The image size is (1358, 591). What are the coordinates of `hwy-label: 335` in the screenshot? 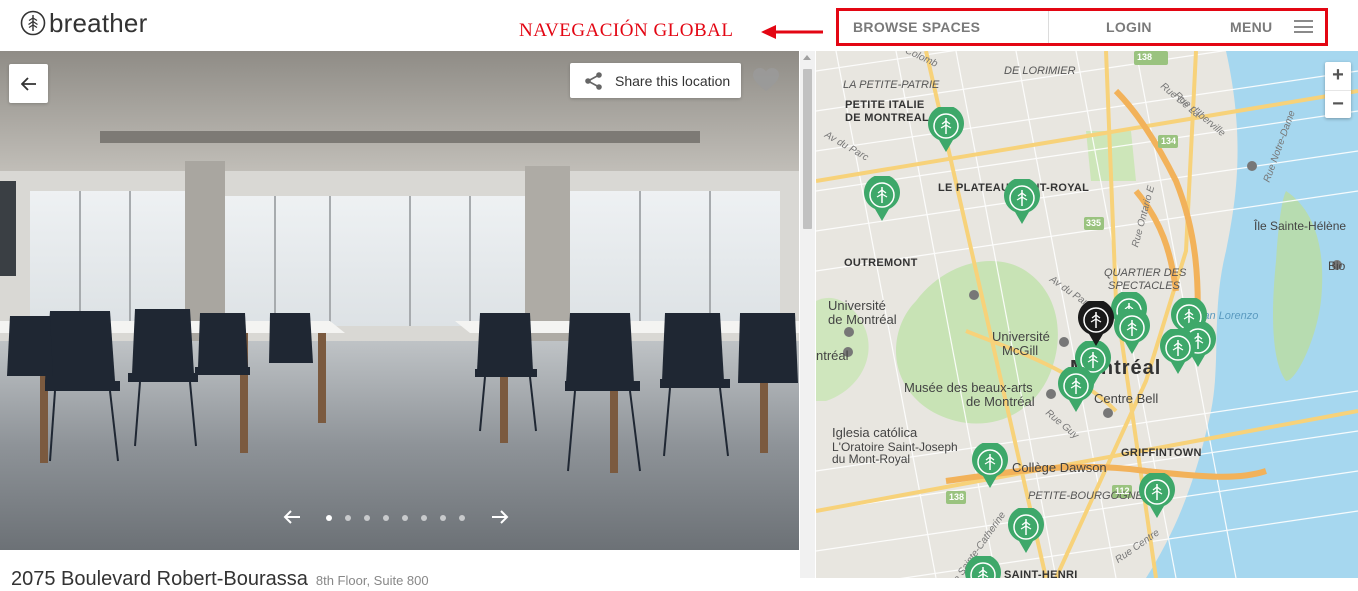 It's located at (1094, 223).